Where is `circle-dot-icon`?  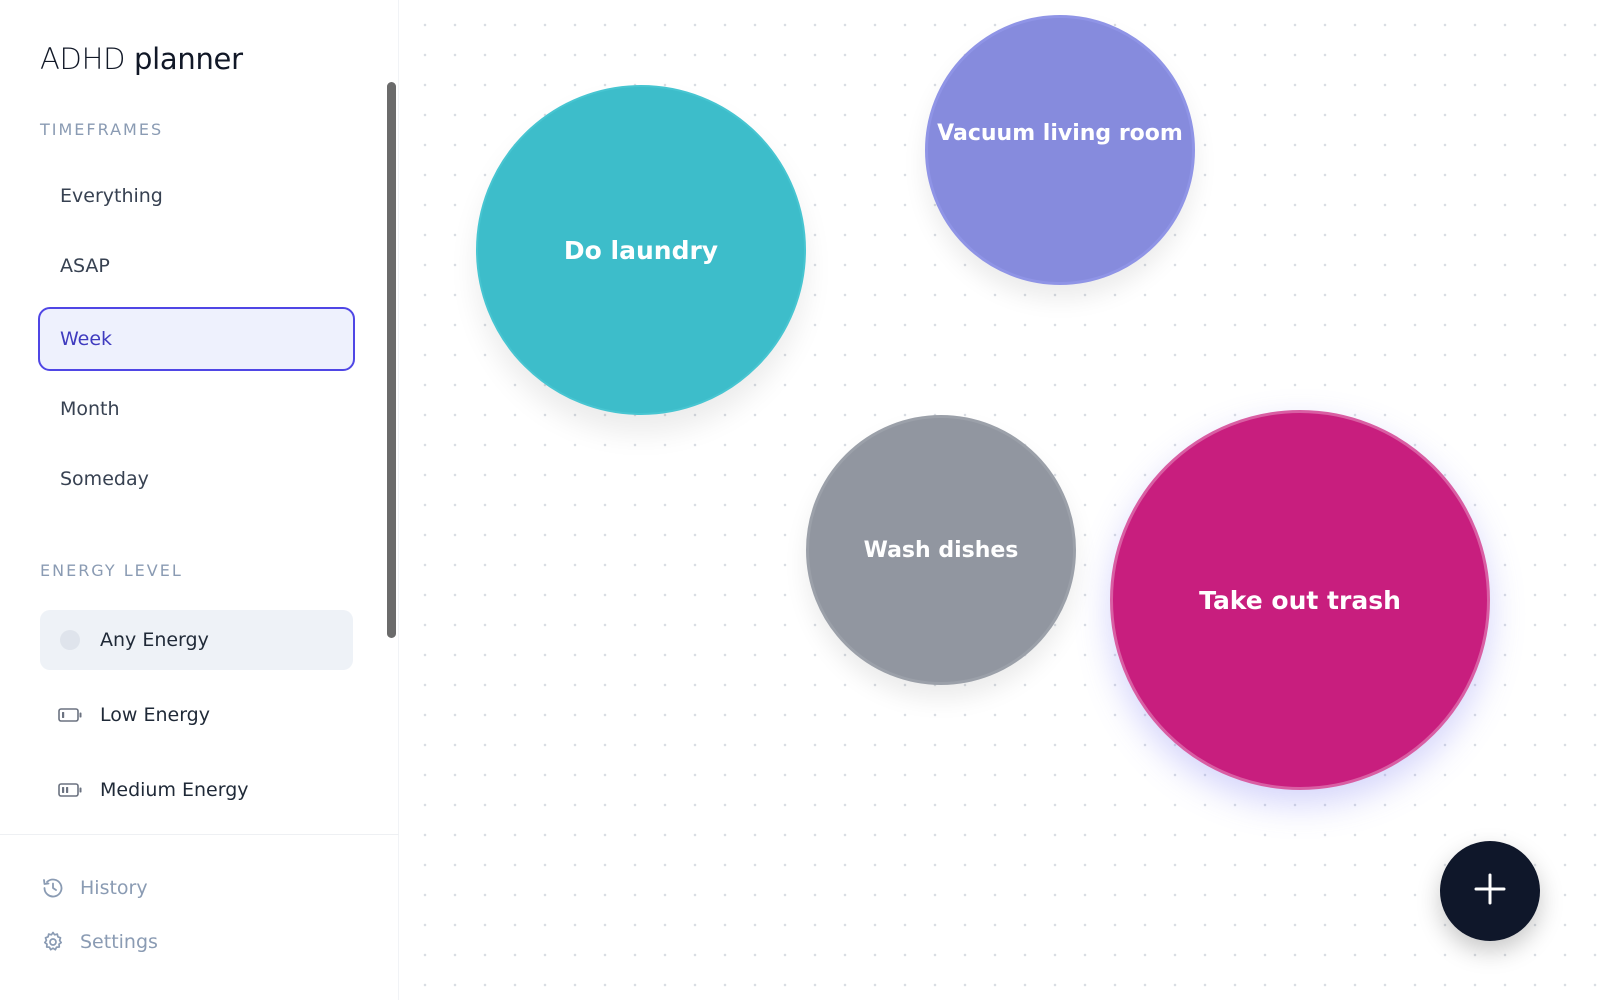
circle-dot-icon is located at coordinates (70, 640).